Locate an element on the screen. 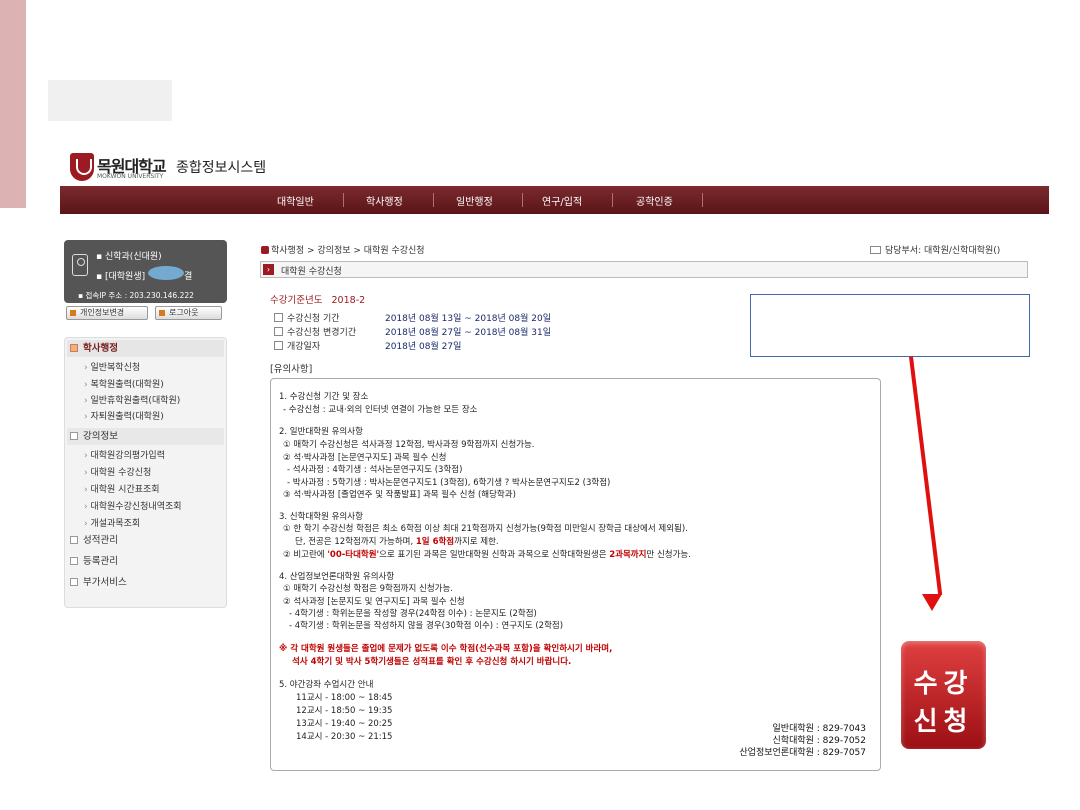  notice-heading: 2. 일반대학원 유의사항 is located at coordinates (321, 432).